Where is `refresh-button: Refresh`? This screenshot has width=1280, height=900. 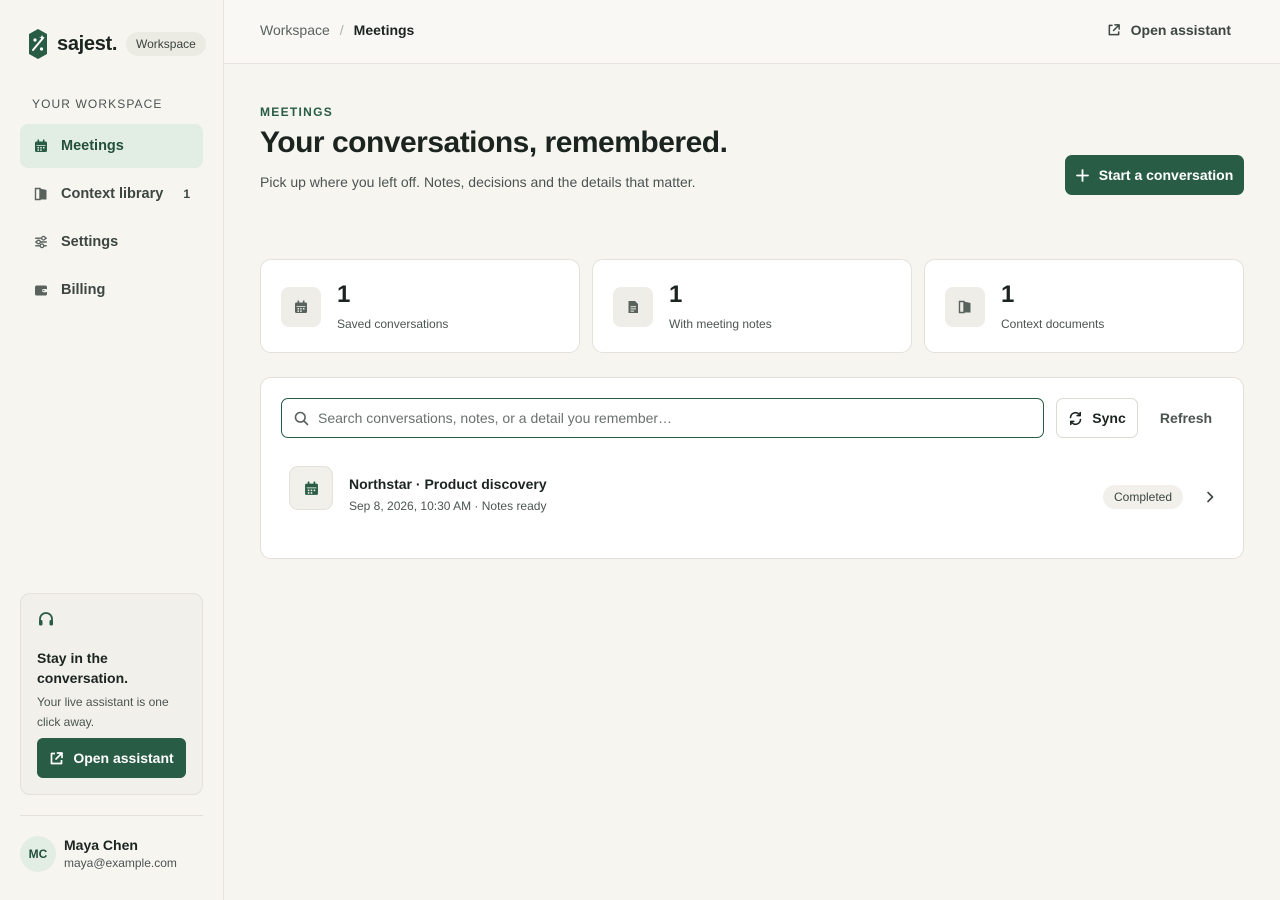
refresh-button: Refresh is located at coordinates (1186, 418).